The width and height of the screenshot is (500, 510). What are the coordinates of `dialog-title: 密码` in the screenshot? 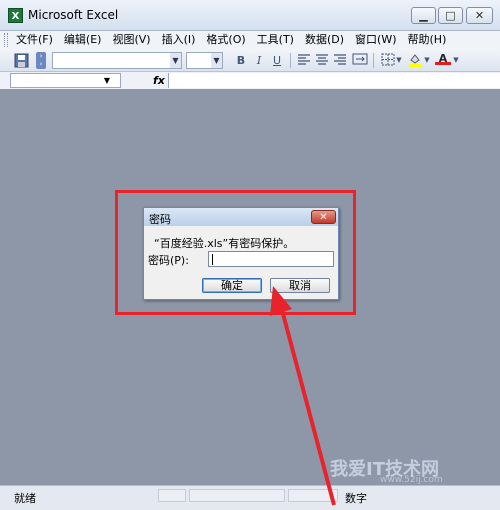 It's located at (160, 219).